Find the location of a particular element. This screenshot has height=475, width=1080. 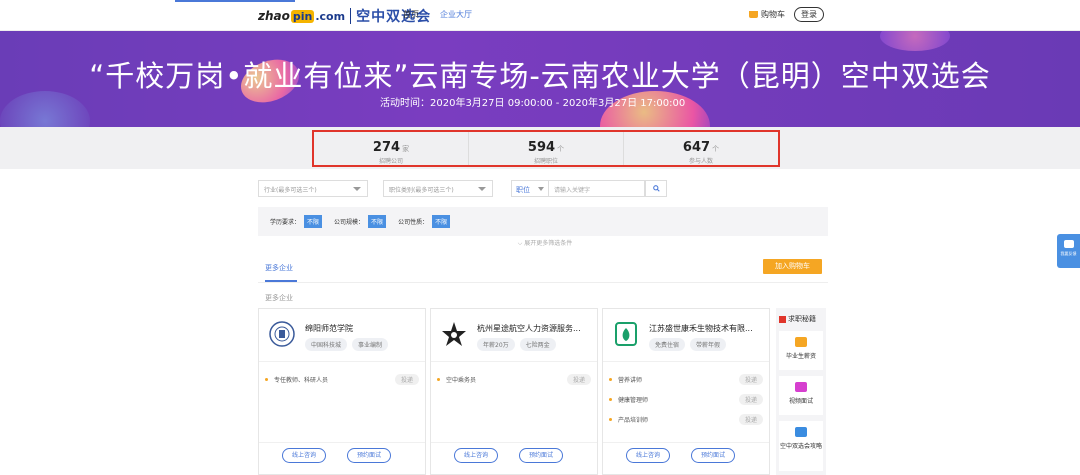

logo-text-zhao: zhao is located at coordinates (274, 16).